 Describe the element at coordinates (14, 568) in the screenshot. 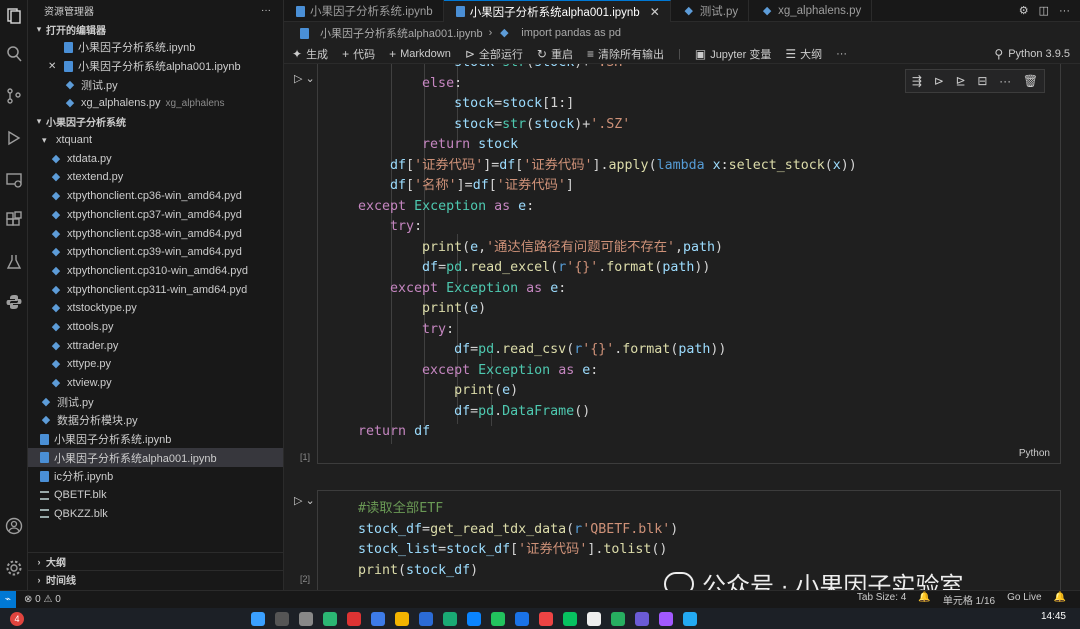

I see `settings-gear-icon` at that location.